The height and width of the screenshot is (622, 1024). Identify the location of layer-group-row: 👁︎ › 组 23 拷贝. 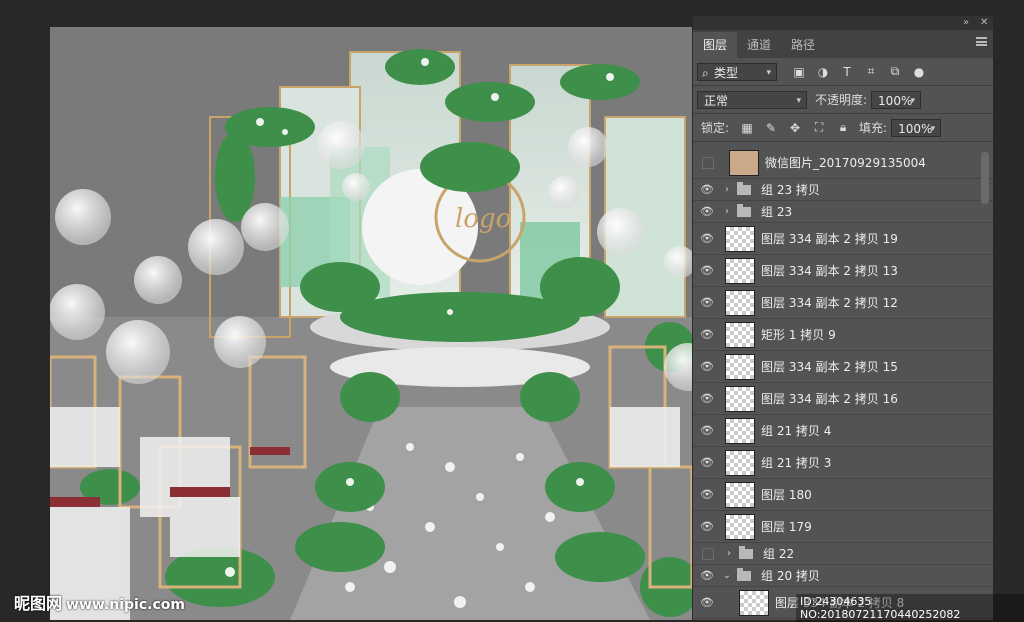
(843, 190).